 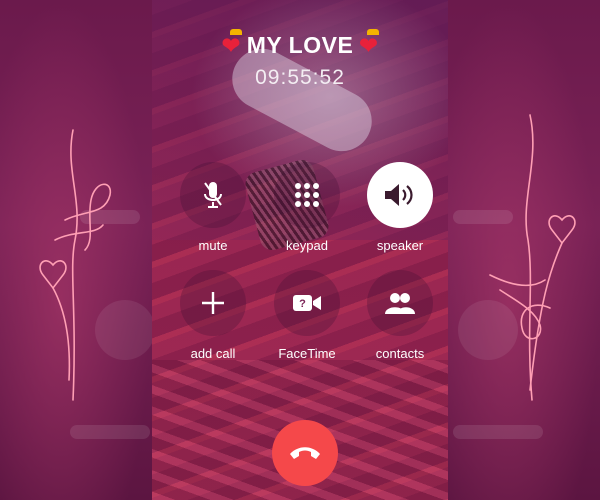 What do you see at coordinates (400, 315) in the screenshot?
I see `contacts-button: contacts` at bounding box center [400, 315].